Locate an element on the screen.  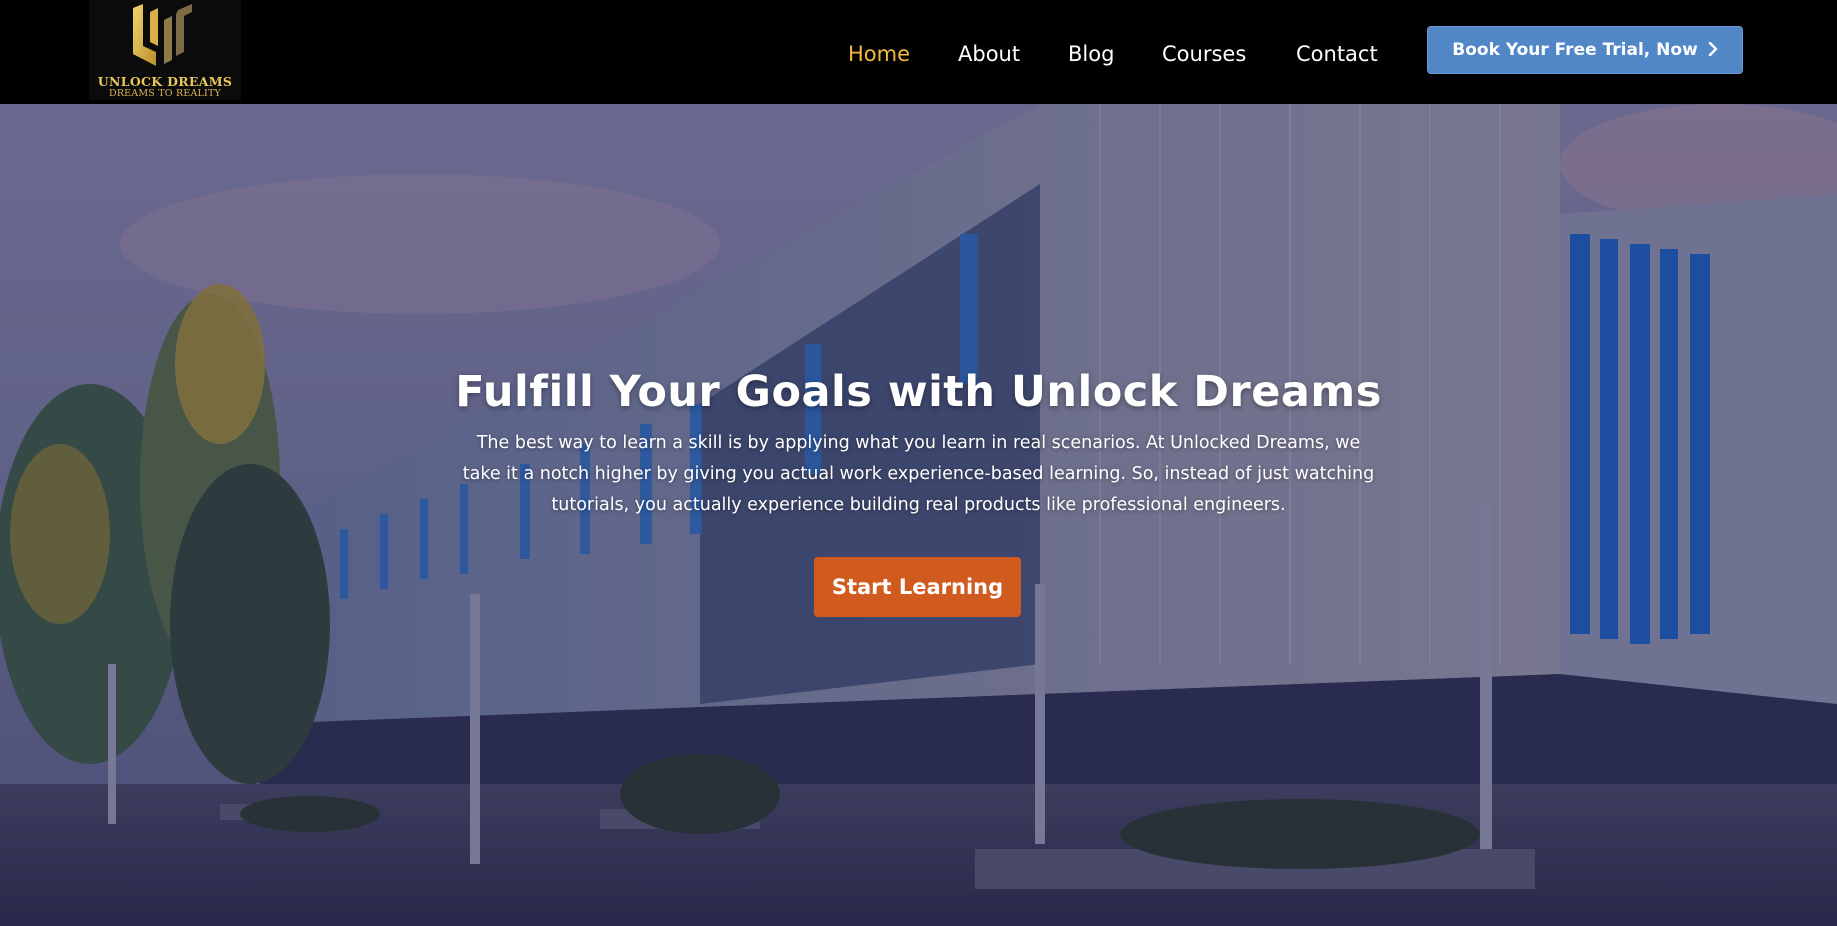
unlock-dreams-logo-icon is located at coordinates (162, 35).